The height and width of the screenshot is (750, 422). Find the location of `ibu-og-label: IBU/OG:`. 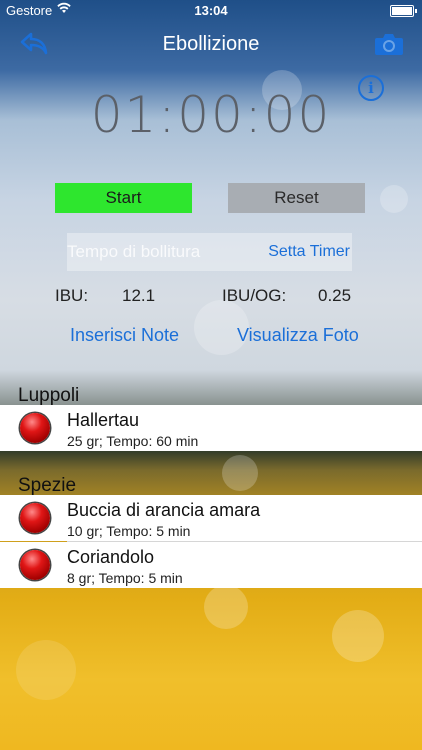

ibu-og-label: IBU/OG: is located at coordinates (254, 295).